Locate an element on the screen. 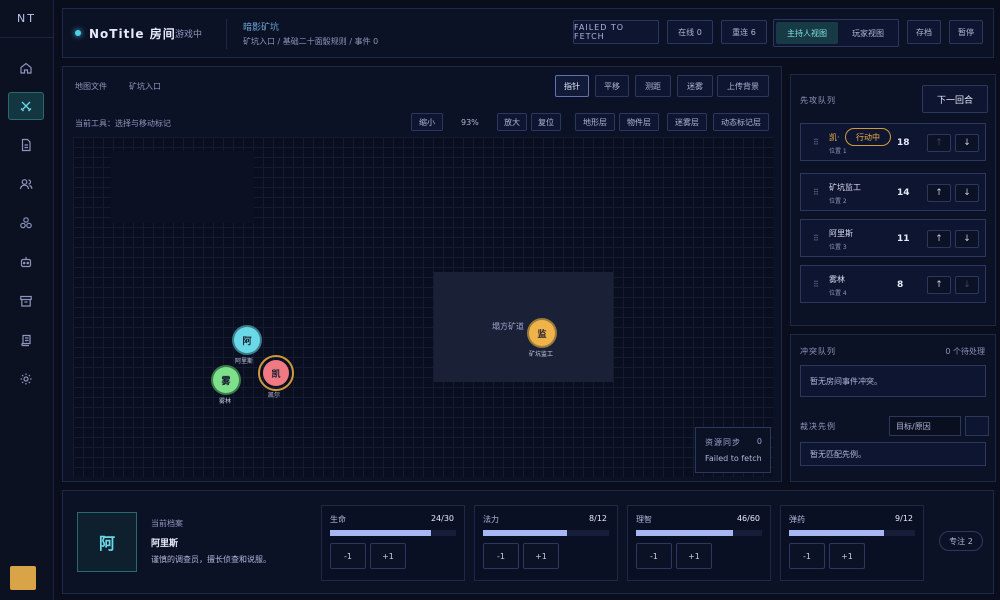  initiative-name: 阿里斯 is located at coordinates (841, 233).